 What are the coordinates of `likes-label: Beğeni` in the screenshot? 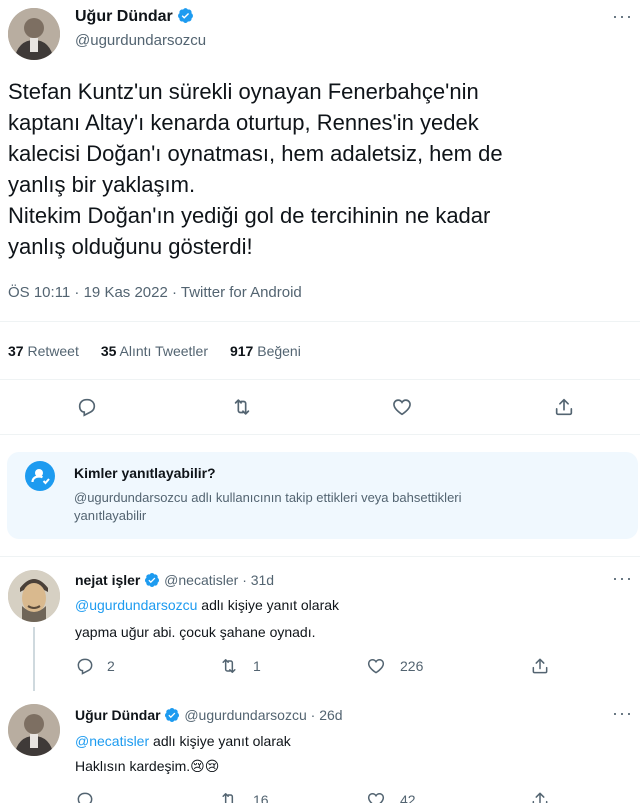 It's located at (279, 351).